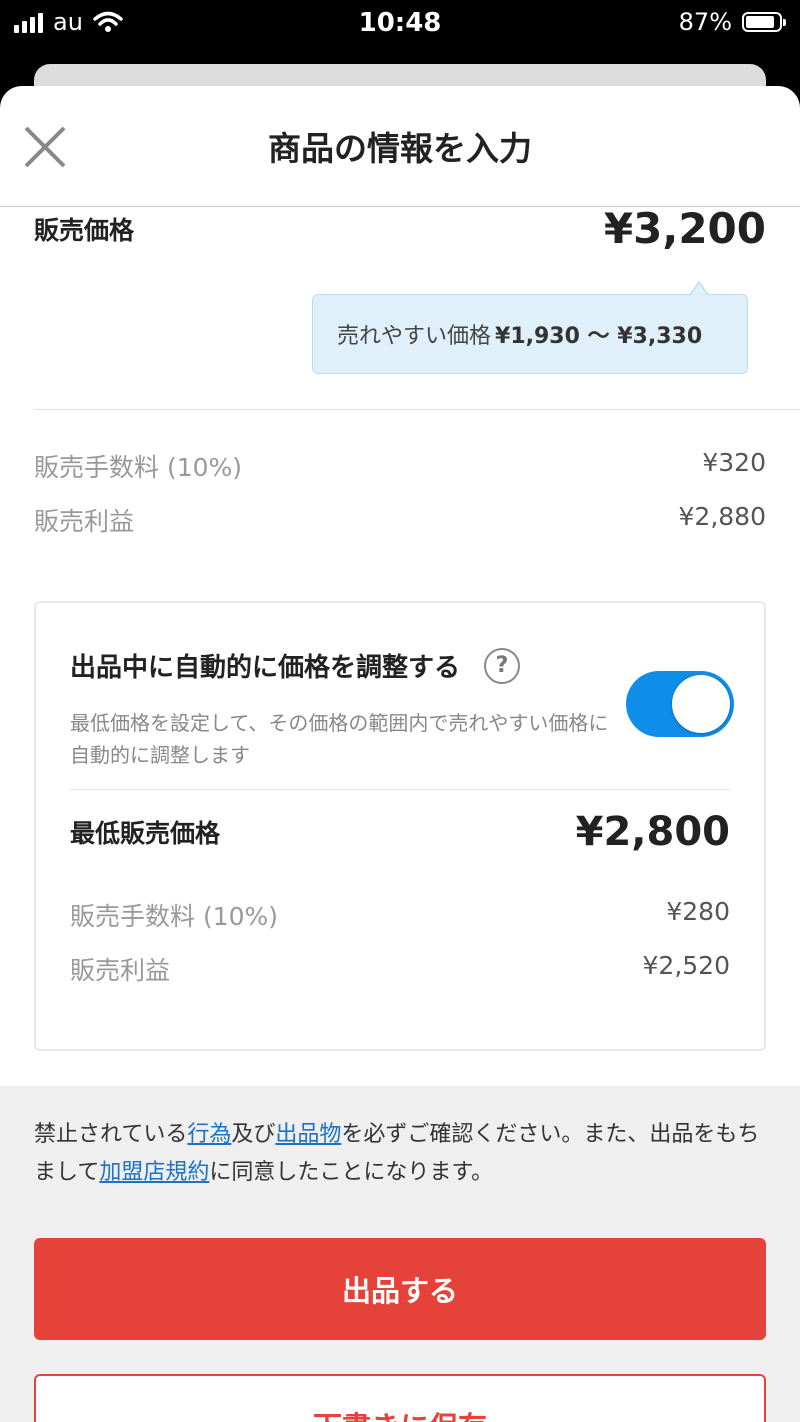  I want to click on profit-label: 販売利益, so click(84, 521).